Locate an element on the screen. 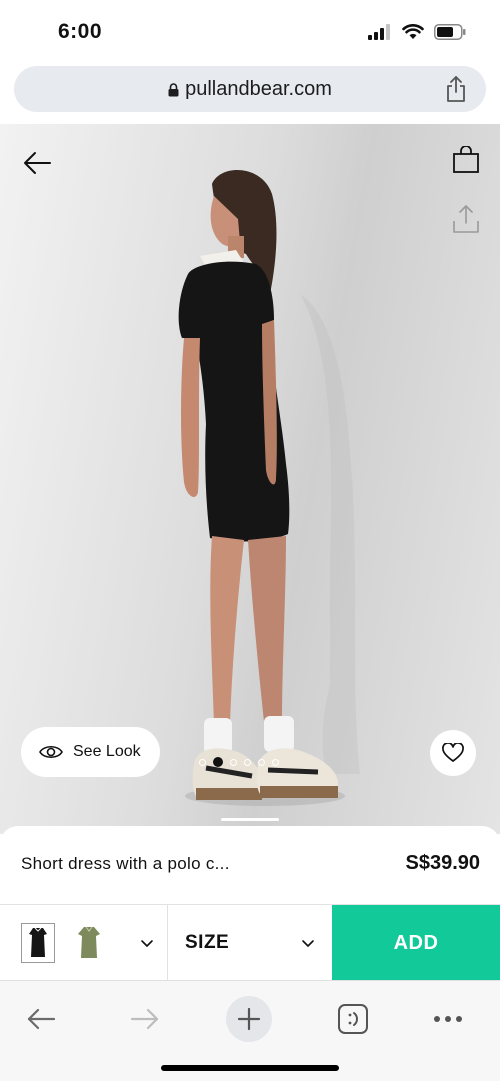 The height and width of the screenshot is (1081, 500). see-look-label: See Look is located at coordinates (107, 751).